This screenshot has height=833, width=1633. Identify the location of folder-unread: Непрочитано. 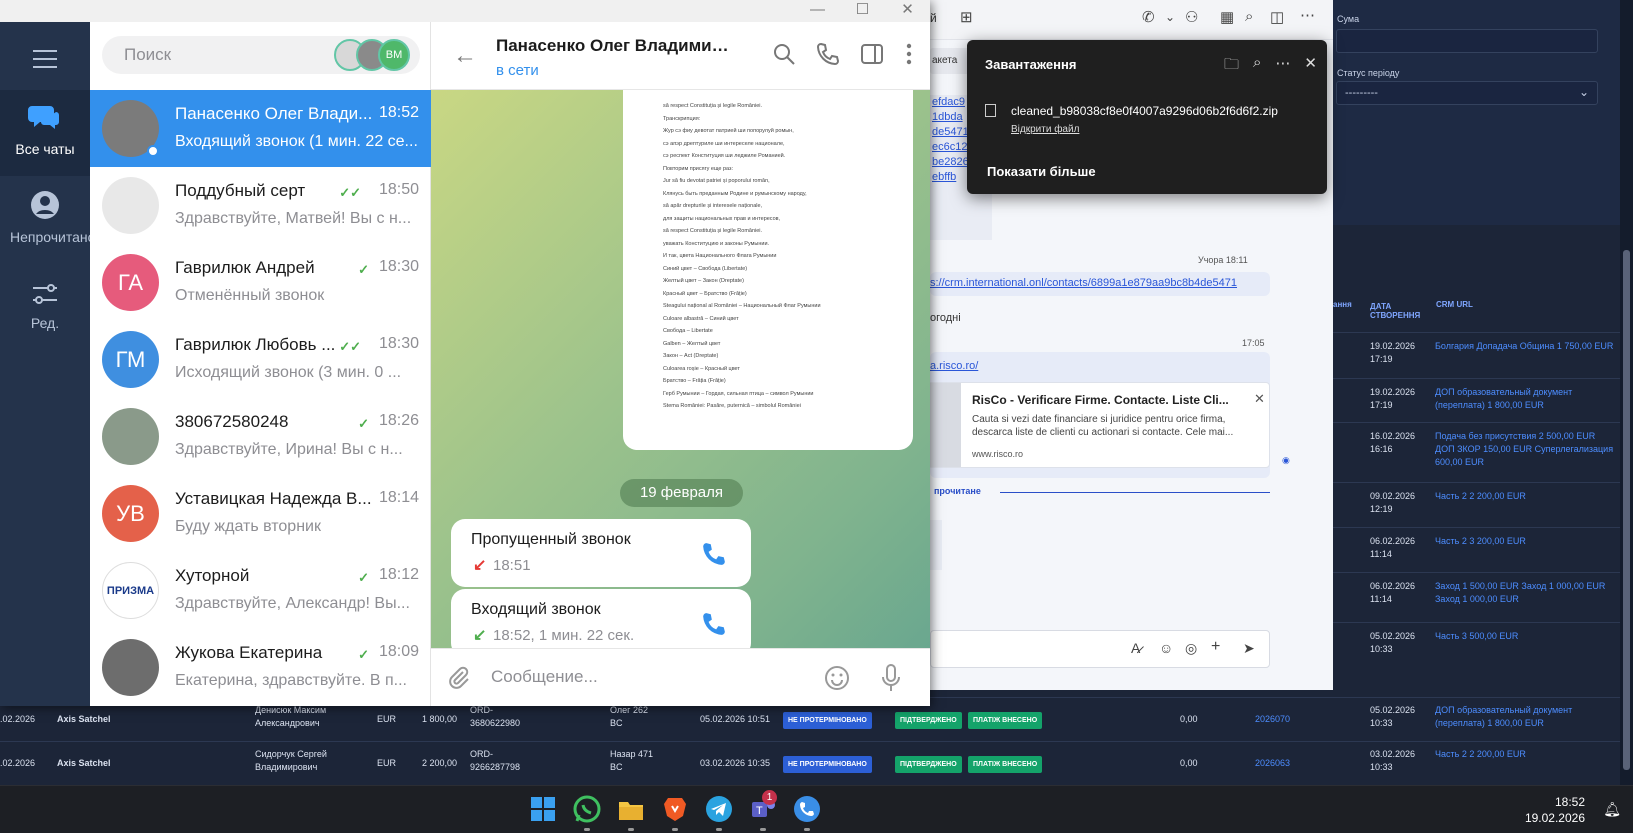
(47, 221).